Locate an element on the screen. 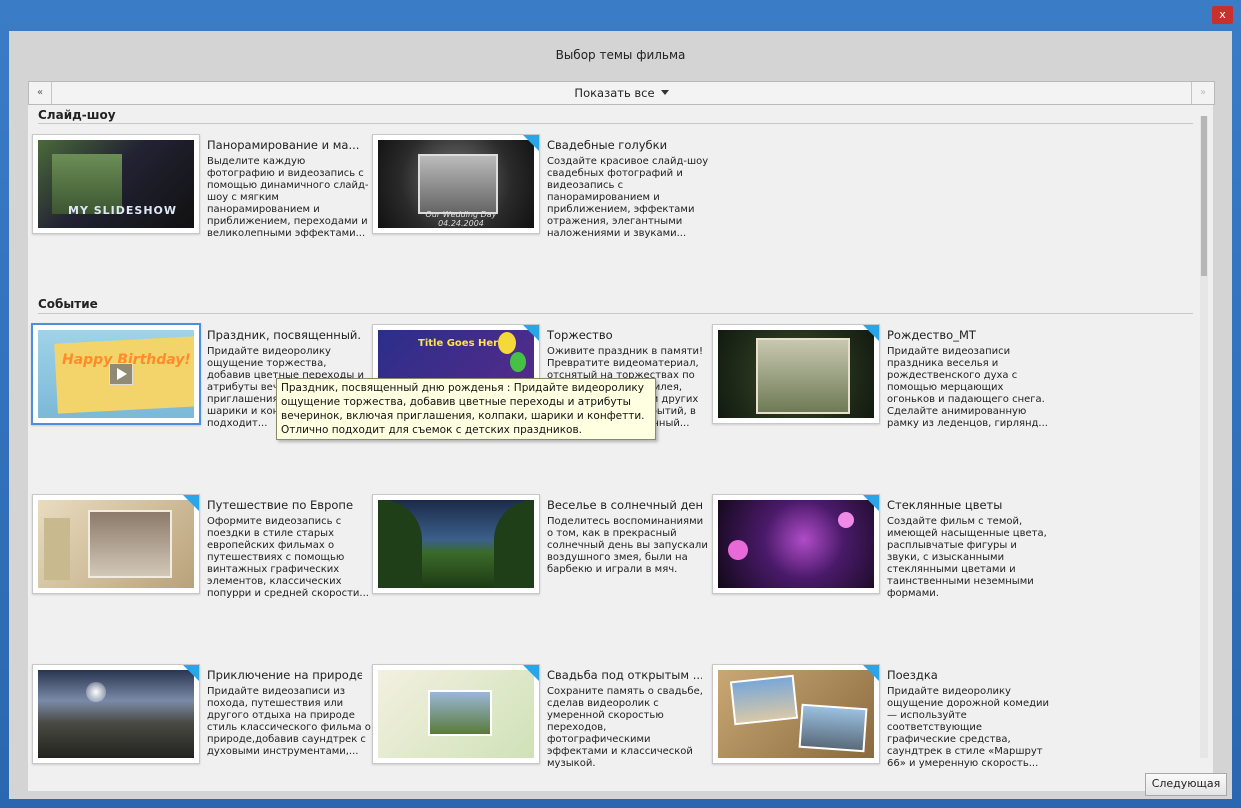 The height and width of the screenshot is (808, 1241). thumbnail-image: MY SLIDESHOW is located at coordinates (116, 184).